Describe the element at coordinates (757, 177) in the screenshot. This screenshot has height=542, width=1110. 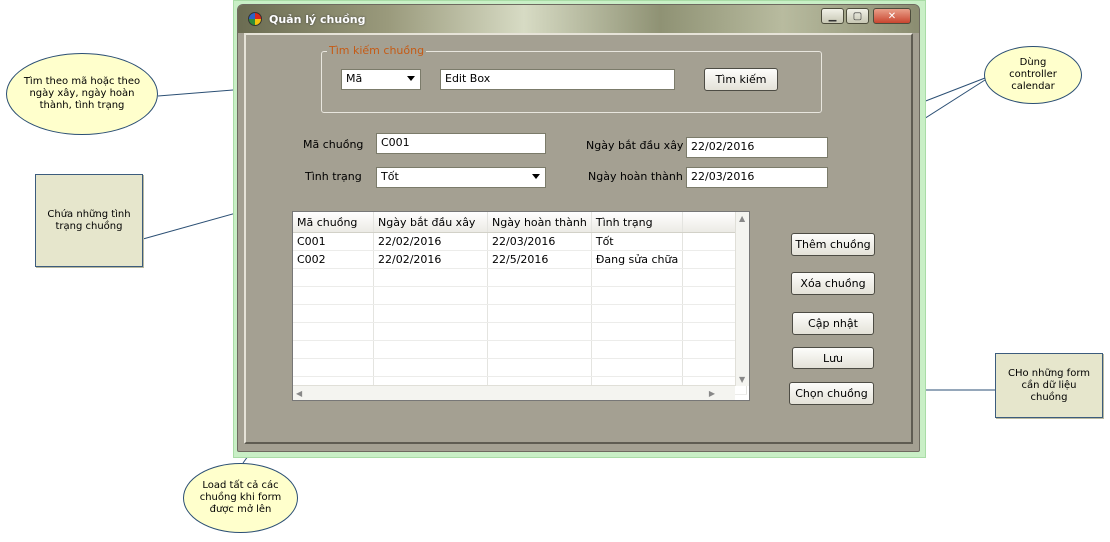
I see `ngay-hoan-thanh-input: 22/03/2016` at that location.